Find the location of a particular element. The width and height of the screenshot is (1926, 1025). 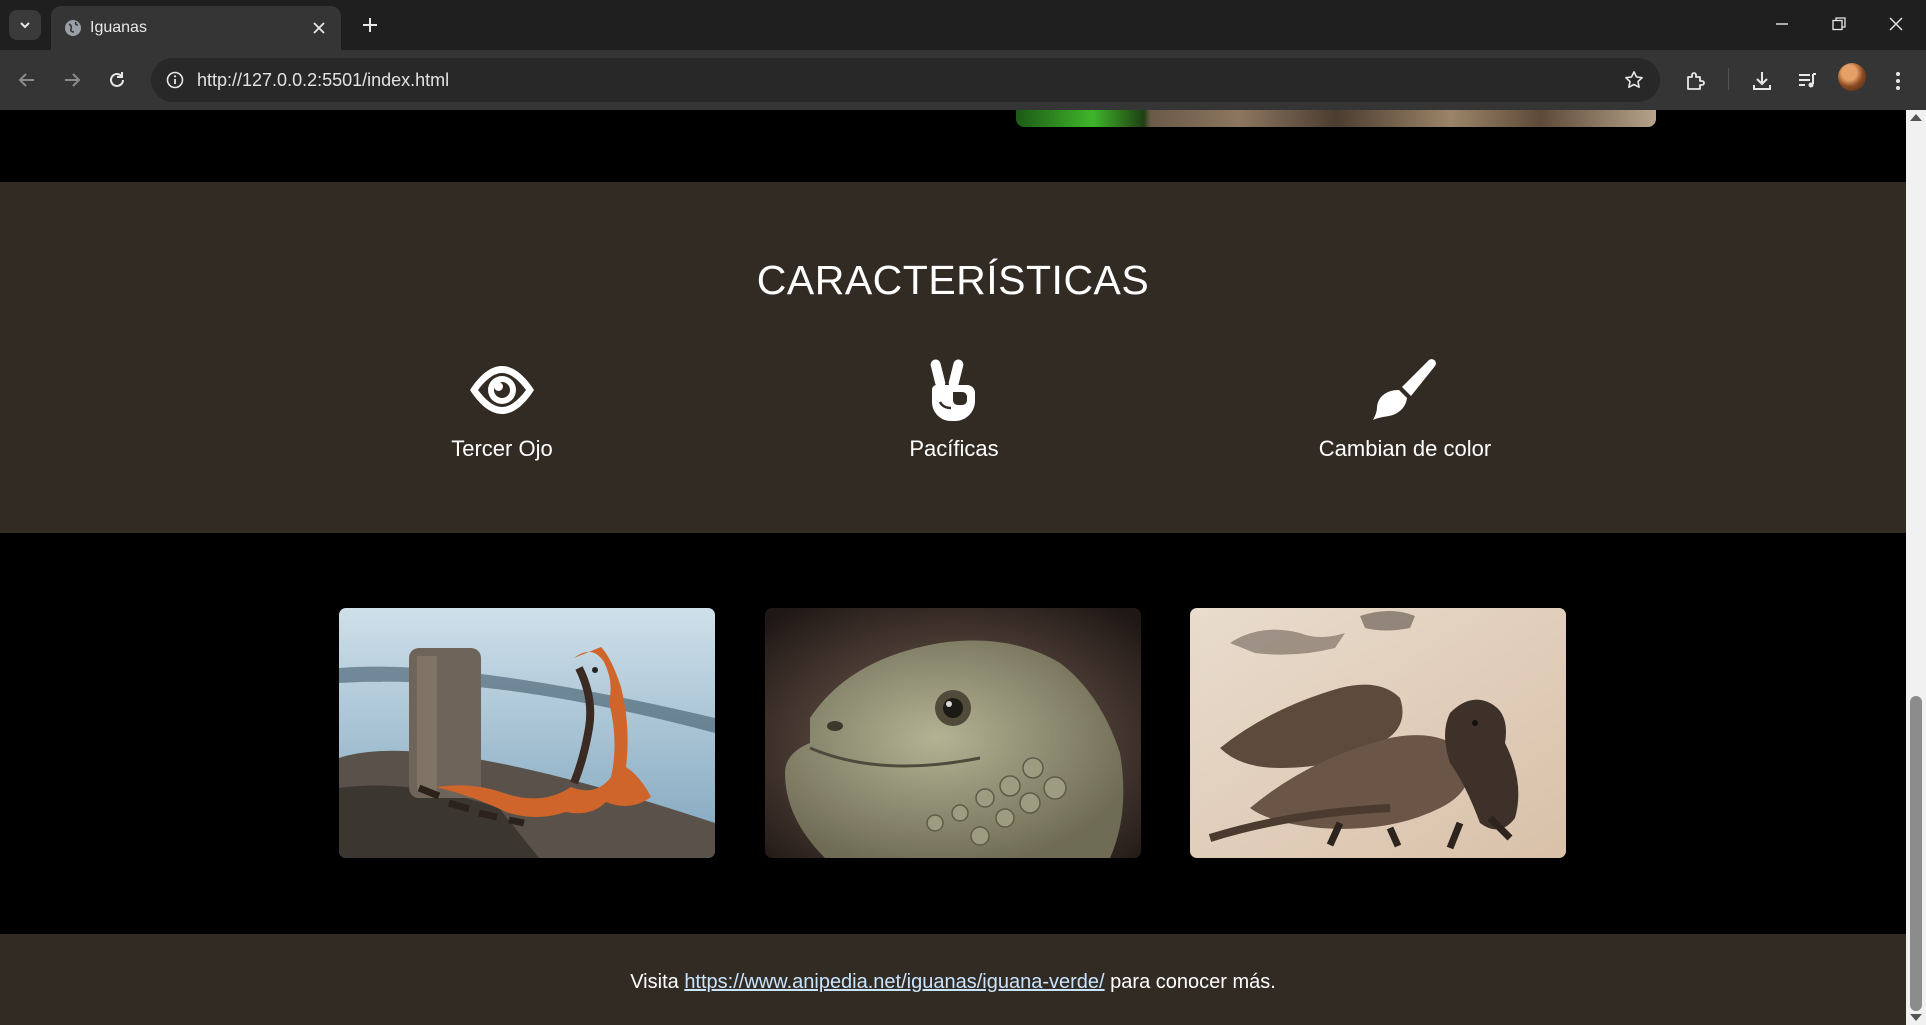

feature-label: Cambian de color is located at coordinates (1405, 448).